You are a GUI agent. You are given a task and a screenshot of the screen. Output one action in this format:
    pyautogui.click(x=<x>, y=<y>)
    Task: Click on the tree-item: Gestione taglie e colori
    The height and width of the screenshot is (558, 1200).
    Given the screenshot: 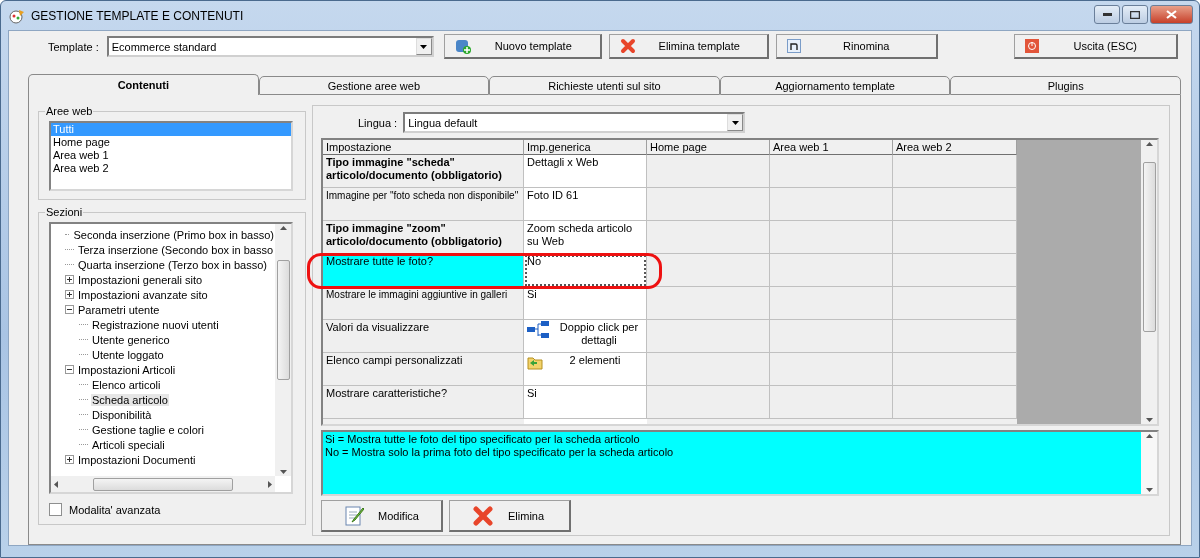 What is the action you would take?
    pyautogui.click(x=148, y=429)
    